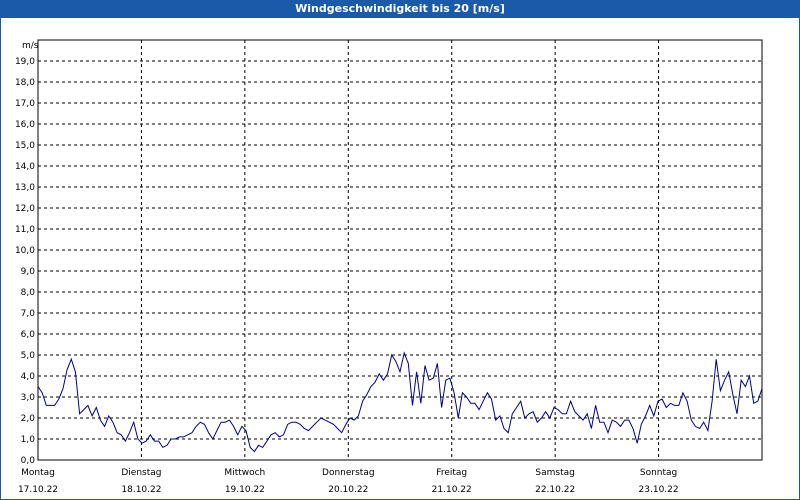 The image size is (800, 500). What do you see at coordinates (348, 490) in the screenshot?
I see `x-tick-date-label: 20.10.22` at bounding box center [348, 490].